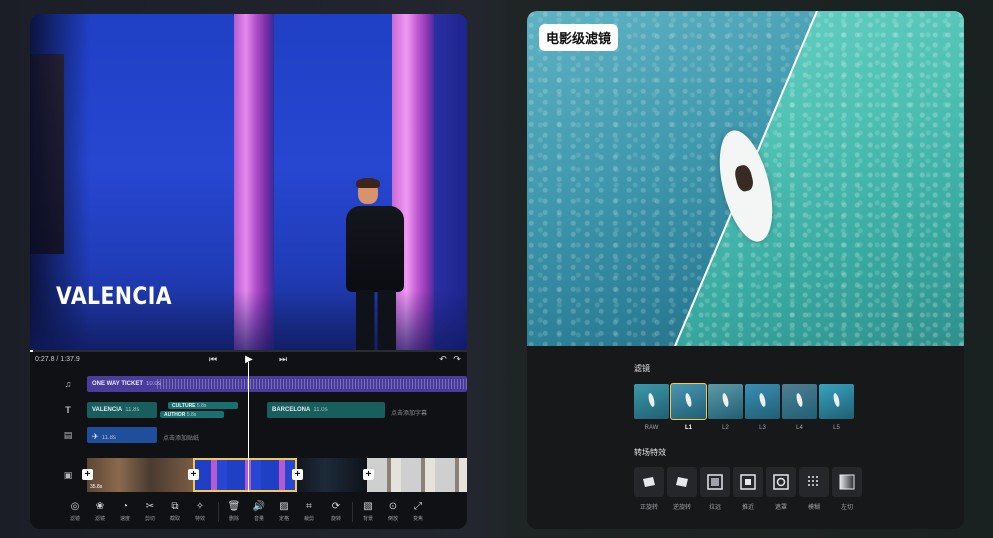 Image resolution: width=993 pixels, height=538 pixels. Describe the element at coordinates (192, 414) in the screenshot. I see `text-clip-author: AUTHOR 5.8s` at that location.